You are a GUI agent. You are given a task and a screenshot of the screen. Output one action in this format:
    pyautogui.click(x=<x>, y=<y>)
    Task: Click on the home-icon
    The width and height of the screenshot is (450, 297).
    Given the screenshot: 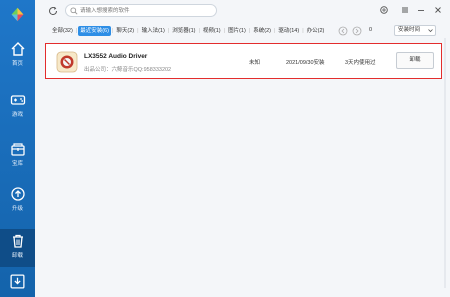 What is the action you would take?
    pyautogui.click(x=17, y=49)
    